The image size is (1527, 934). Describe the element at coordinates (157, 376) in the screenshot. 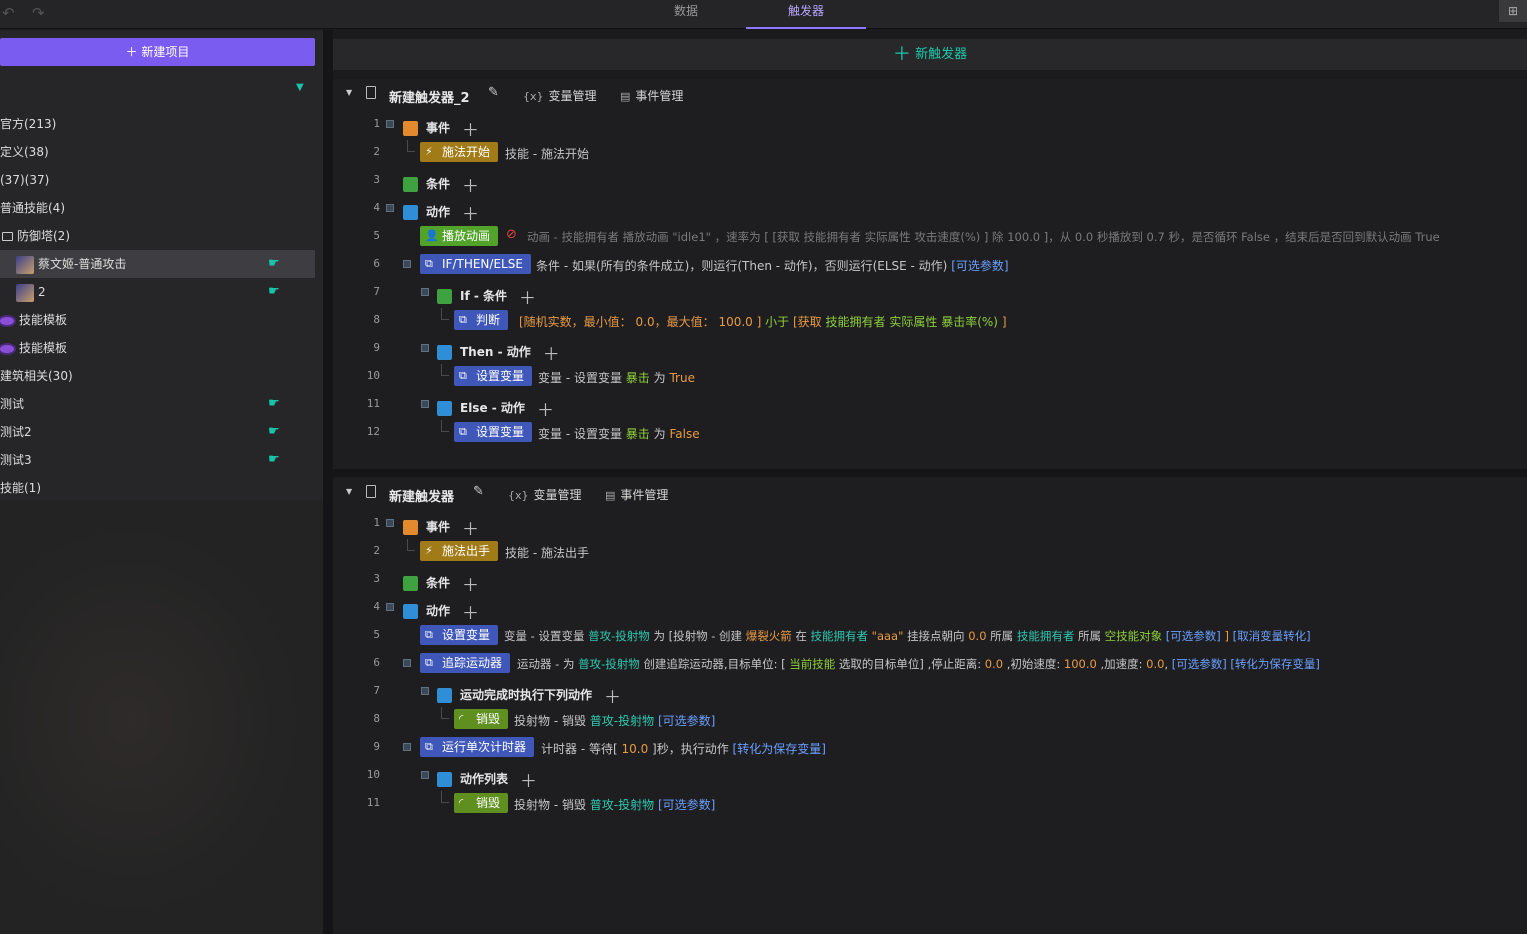

I see `sidebar-item: 建筑相关(30)` at that location.